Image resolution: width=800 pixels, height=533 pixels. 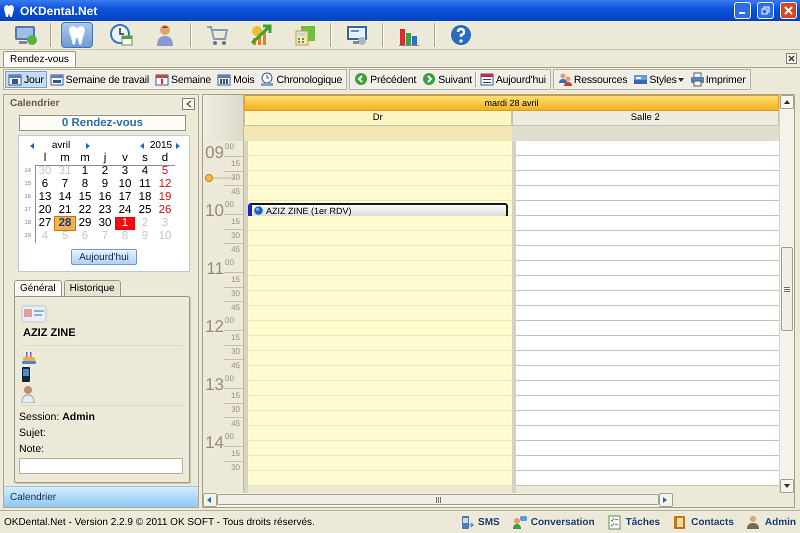 What do you see at coordinates (65, 223) in the screenshot?
I see `calendar-day: 28` at bounding box center [65, 223].